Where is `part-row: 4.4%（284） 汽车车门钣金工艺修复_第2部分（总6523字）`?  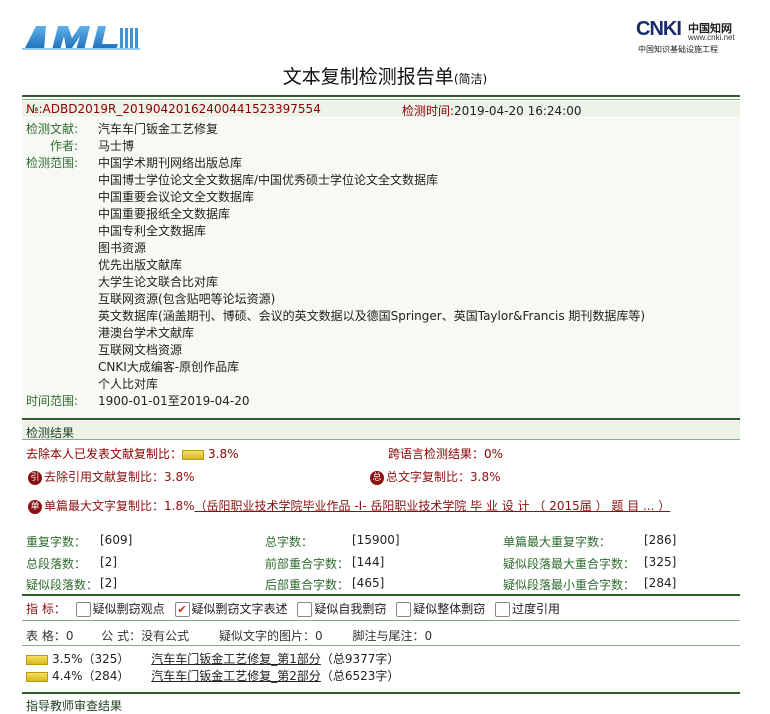 part-row: 4.4%（284） 汽车车门钣金工艺修复_第2部分（总6523字） is located at coordinates (212, 675).